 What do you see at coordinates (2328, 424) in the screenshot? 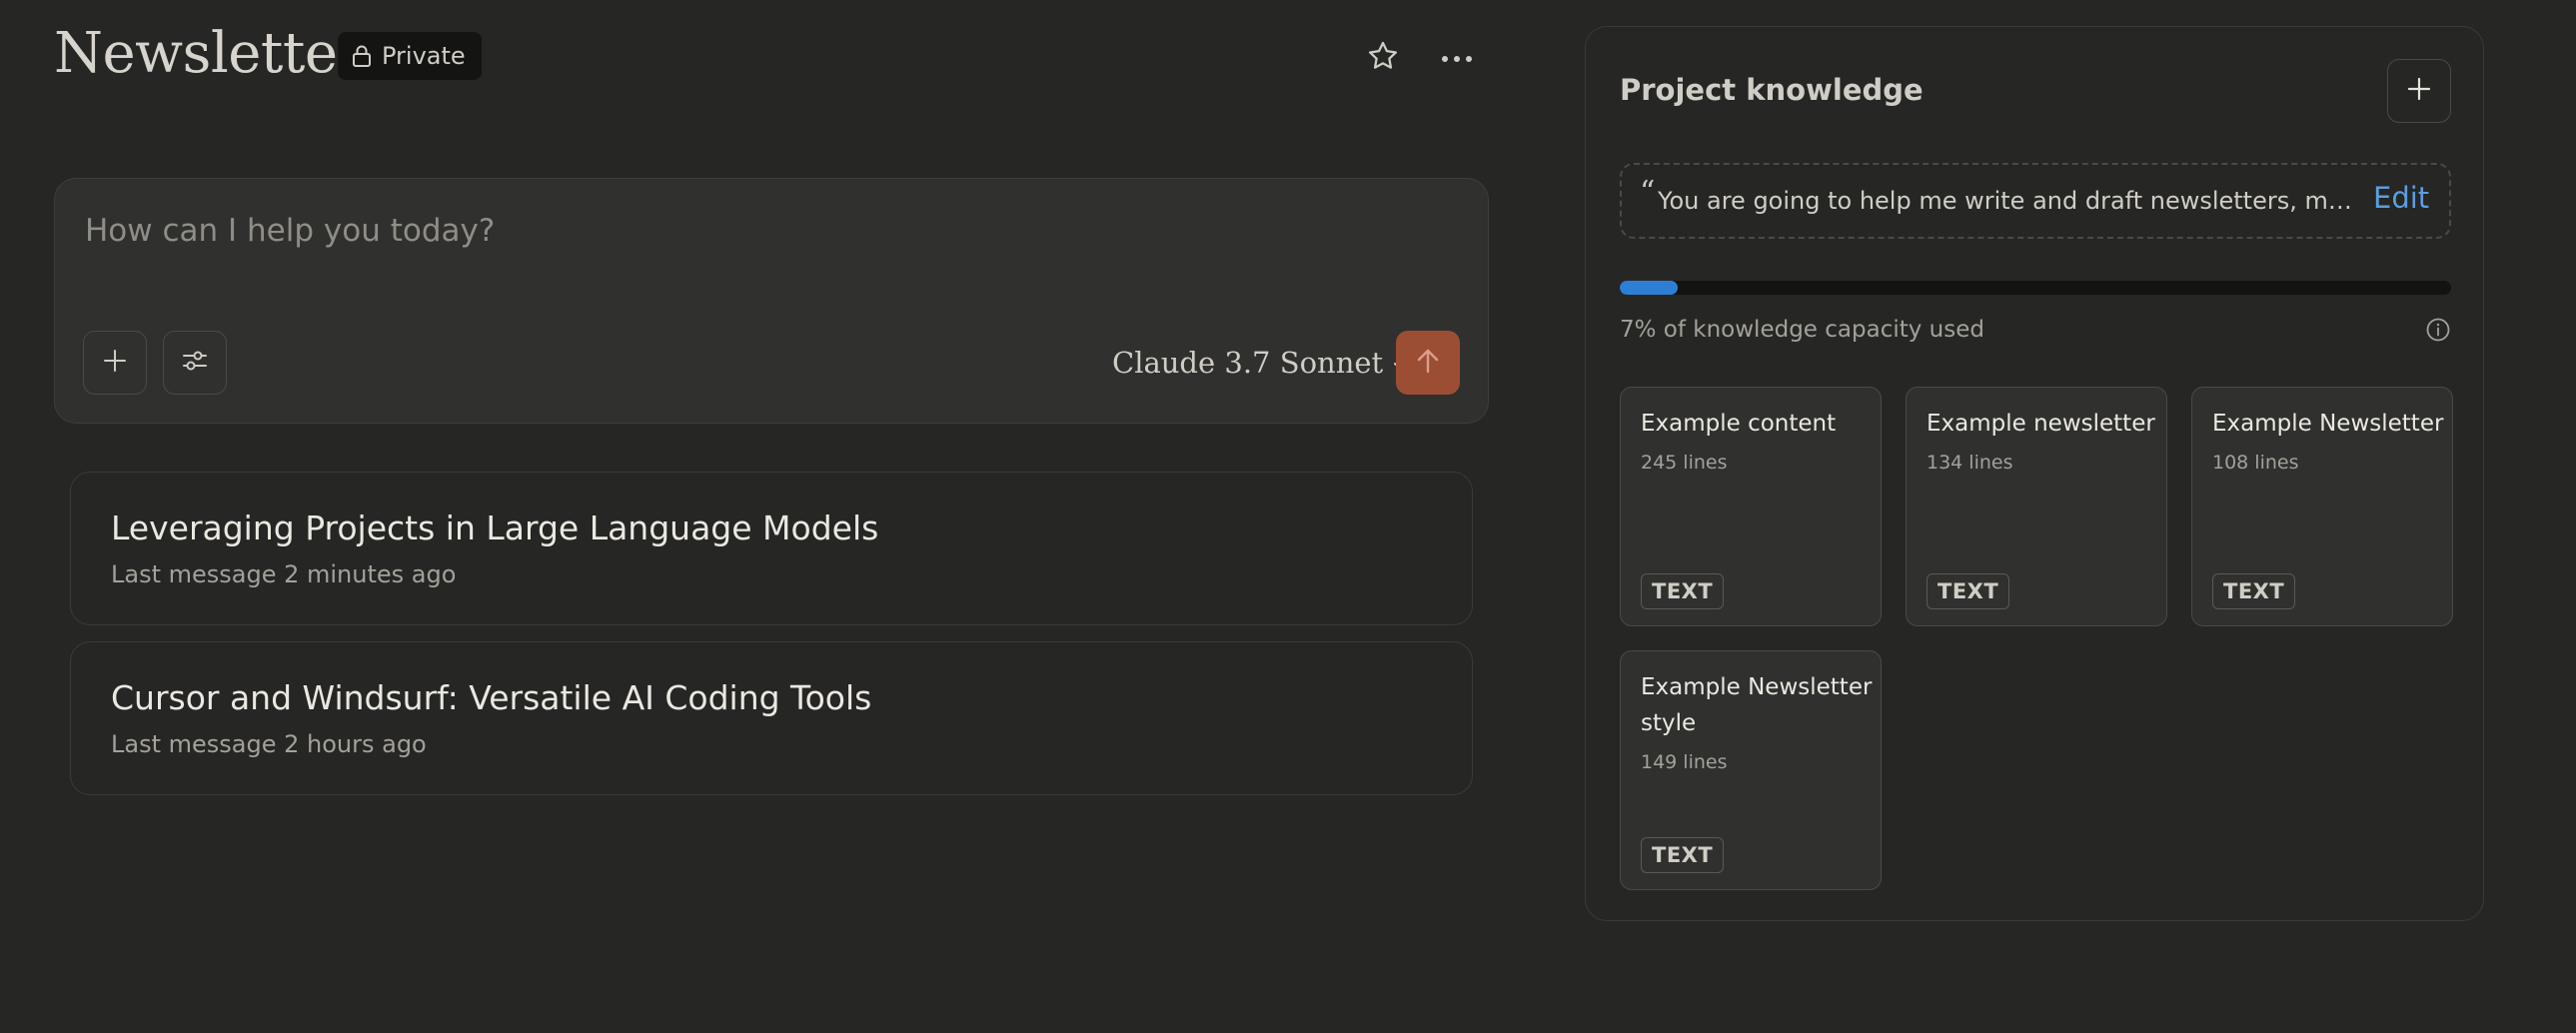
I see `file-name: Example Newsletter` at bounding box center [2328, 424].